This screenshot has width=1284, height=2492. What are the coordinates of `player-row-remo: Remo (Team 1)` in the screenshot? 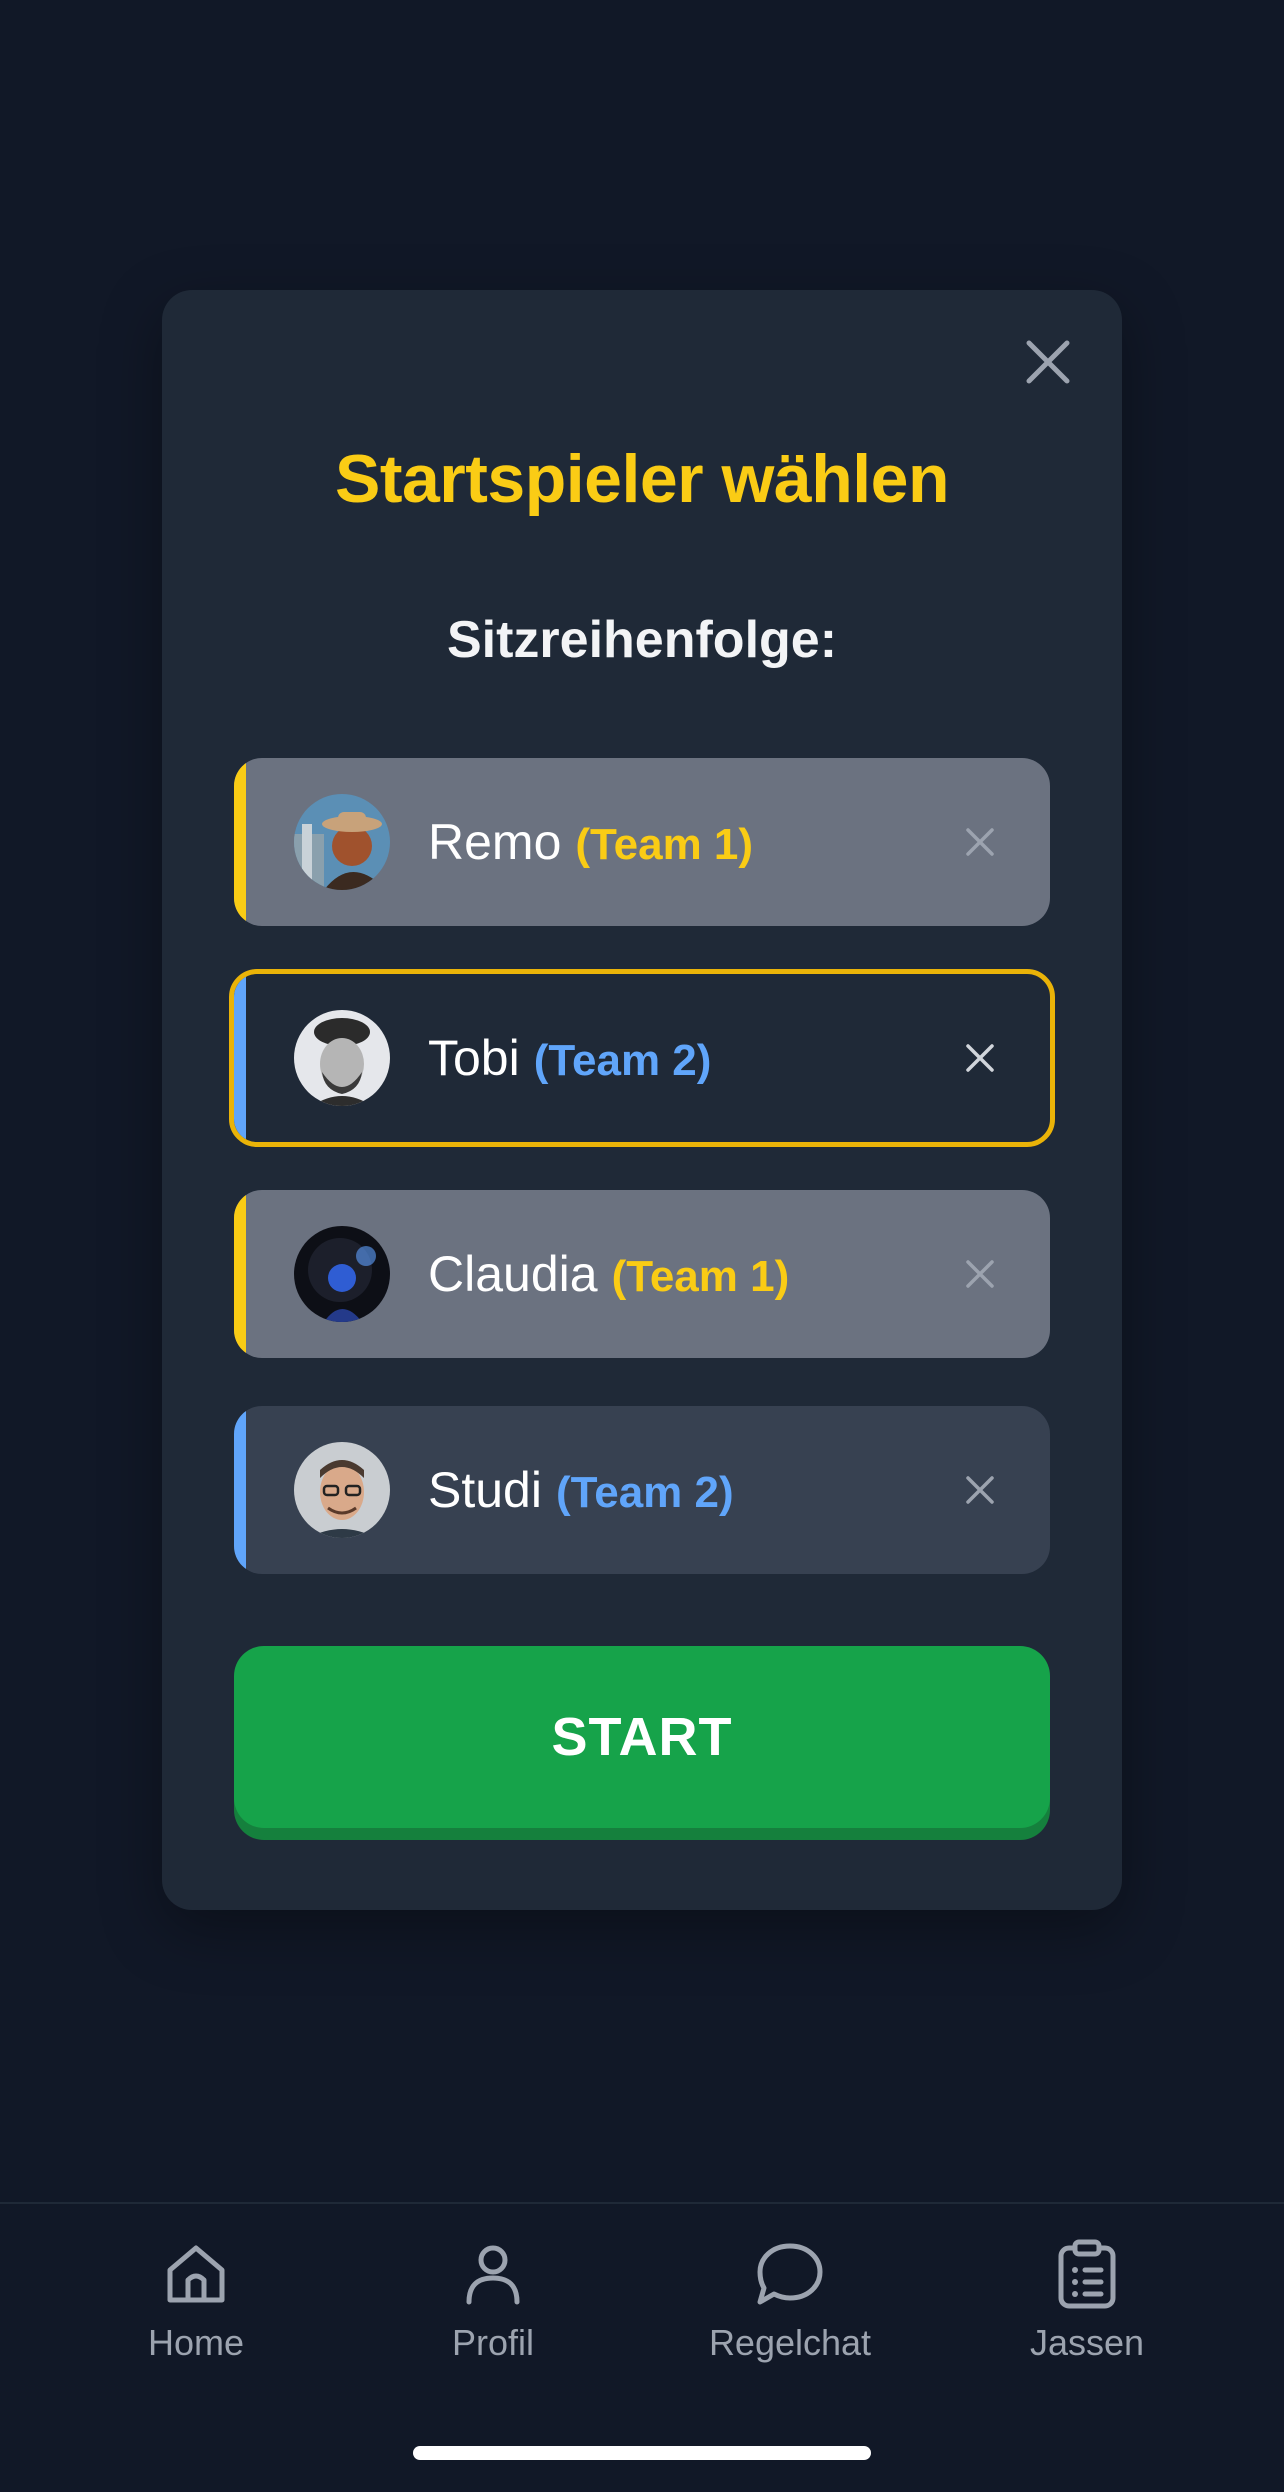 It's located at (642, 842).